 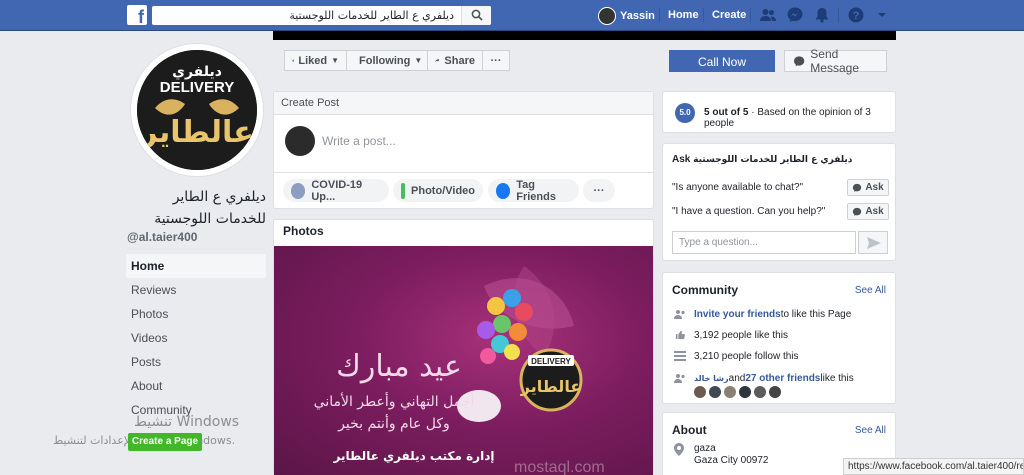 What do you see at coordinates (476, 15) in the screenshot?
I see `search-button` at bounding box center [476, 15].